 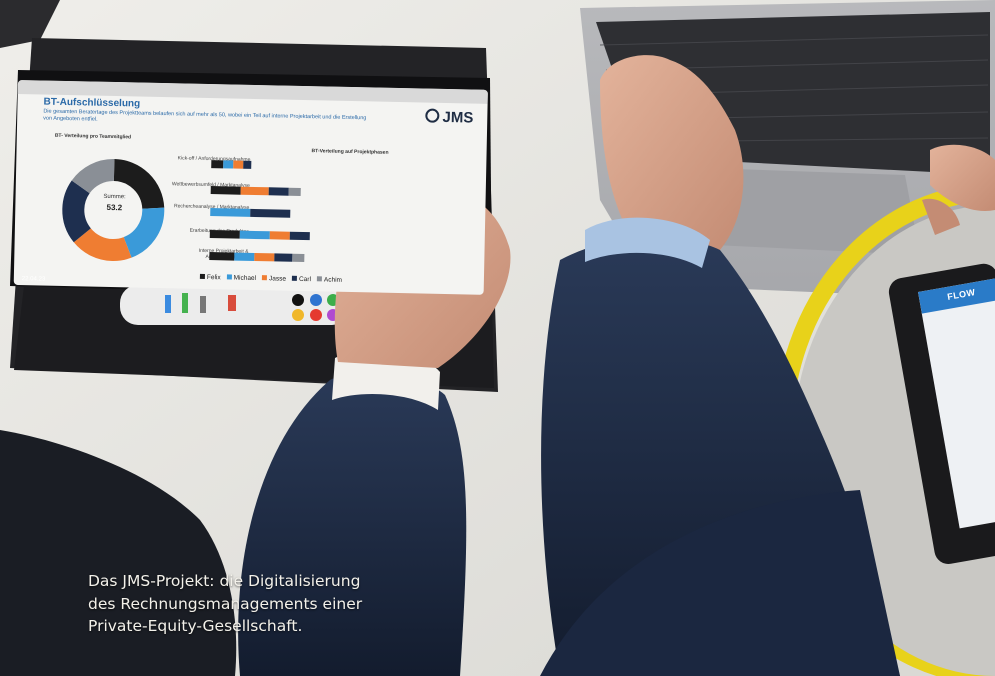 What do you see at coordinates (333, 280) in the screenshot?
I see `legend-label-4: Achim` at bounding box center [333, 280].